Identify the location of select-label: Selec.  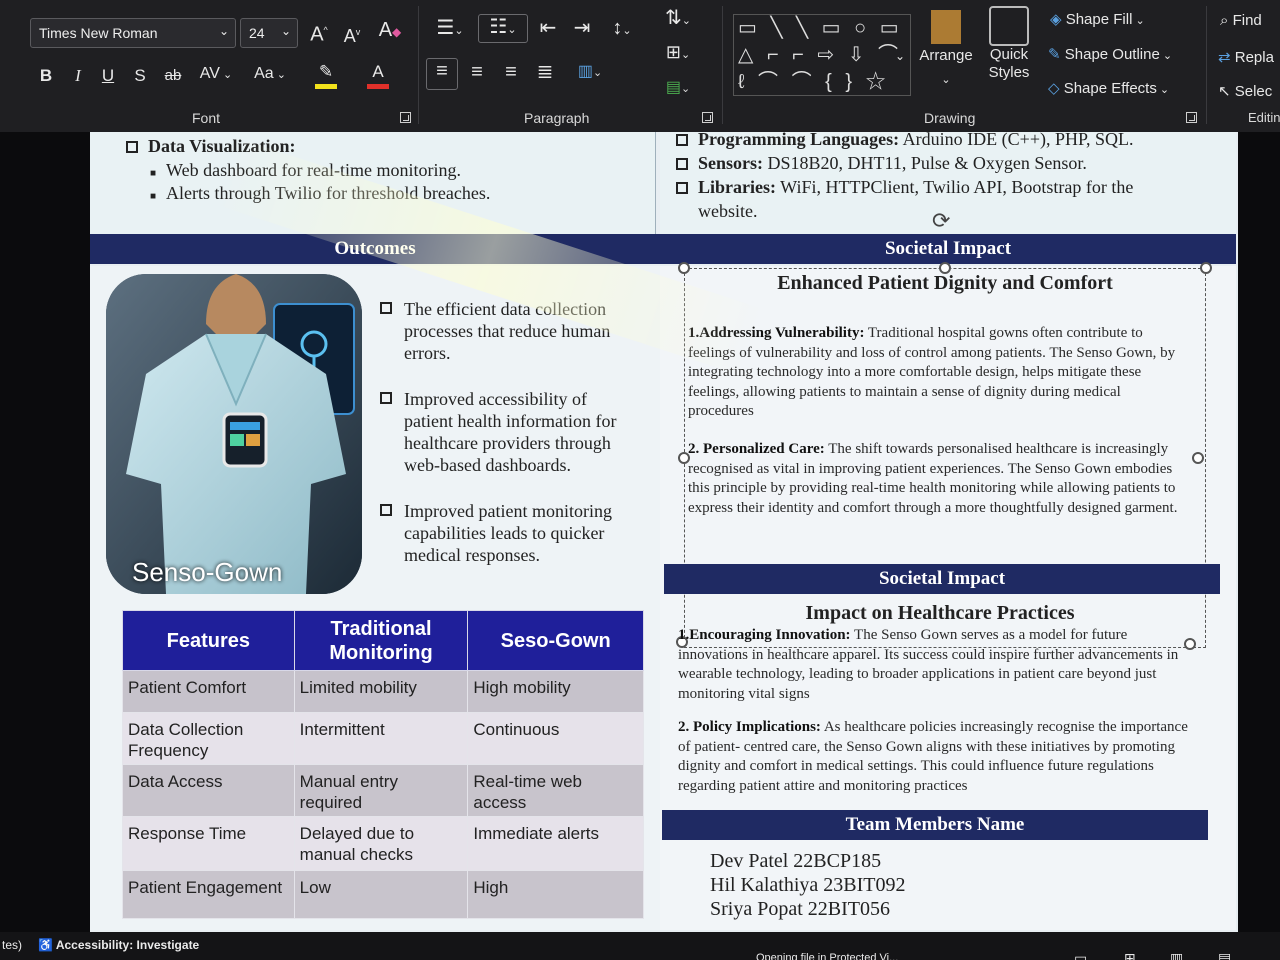
(1253, 91).